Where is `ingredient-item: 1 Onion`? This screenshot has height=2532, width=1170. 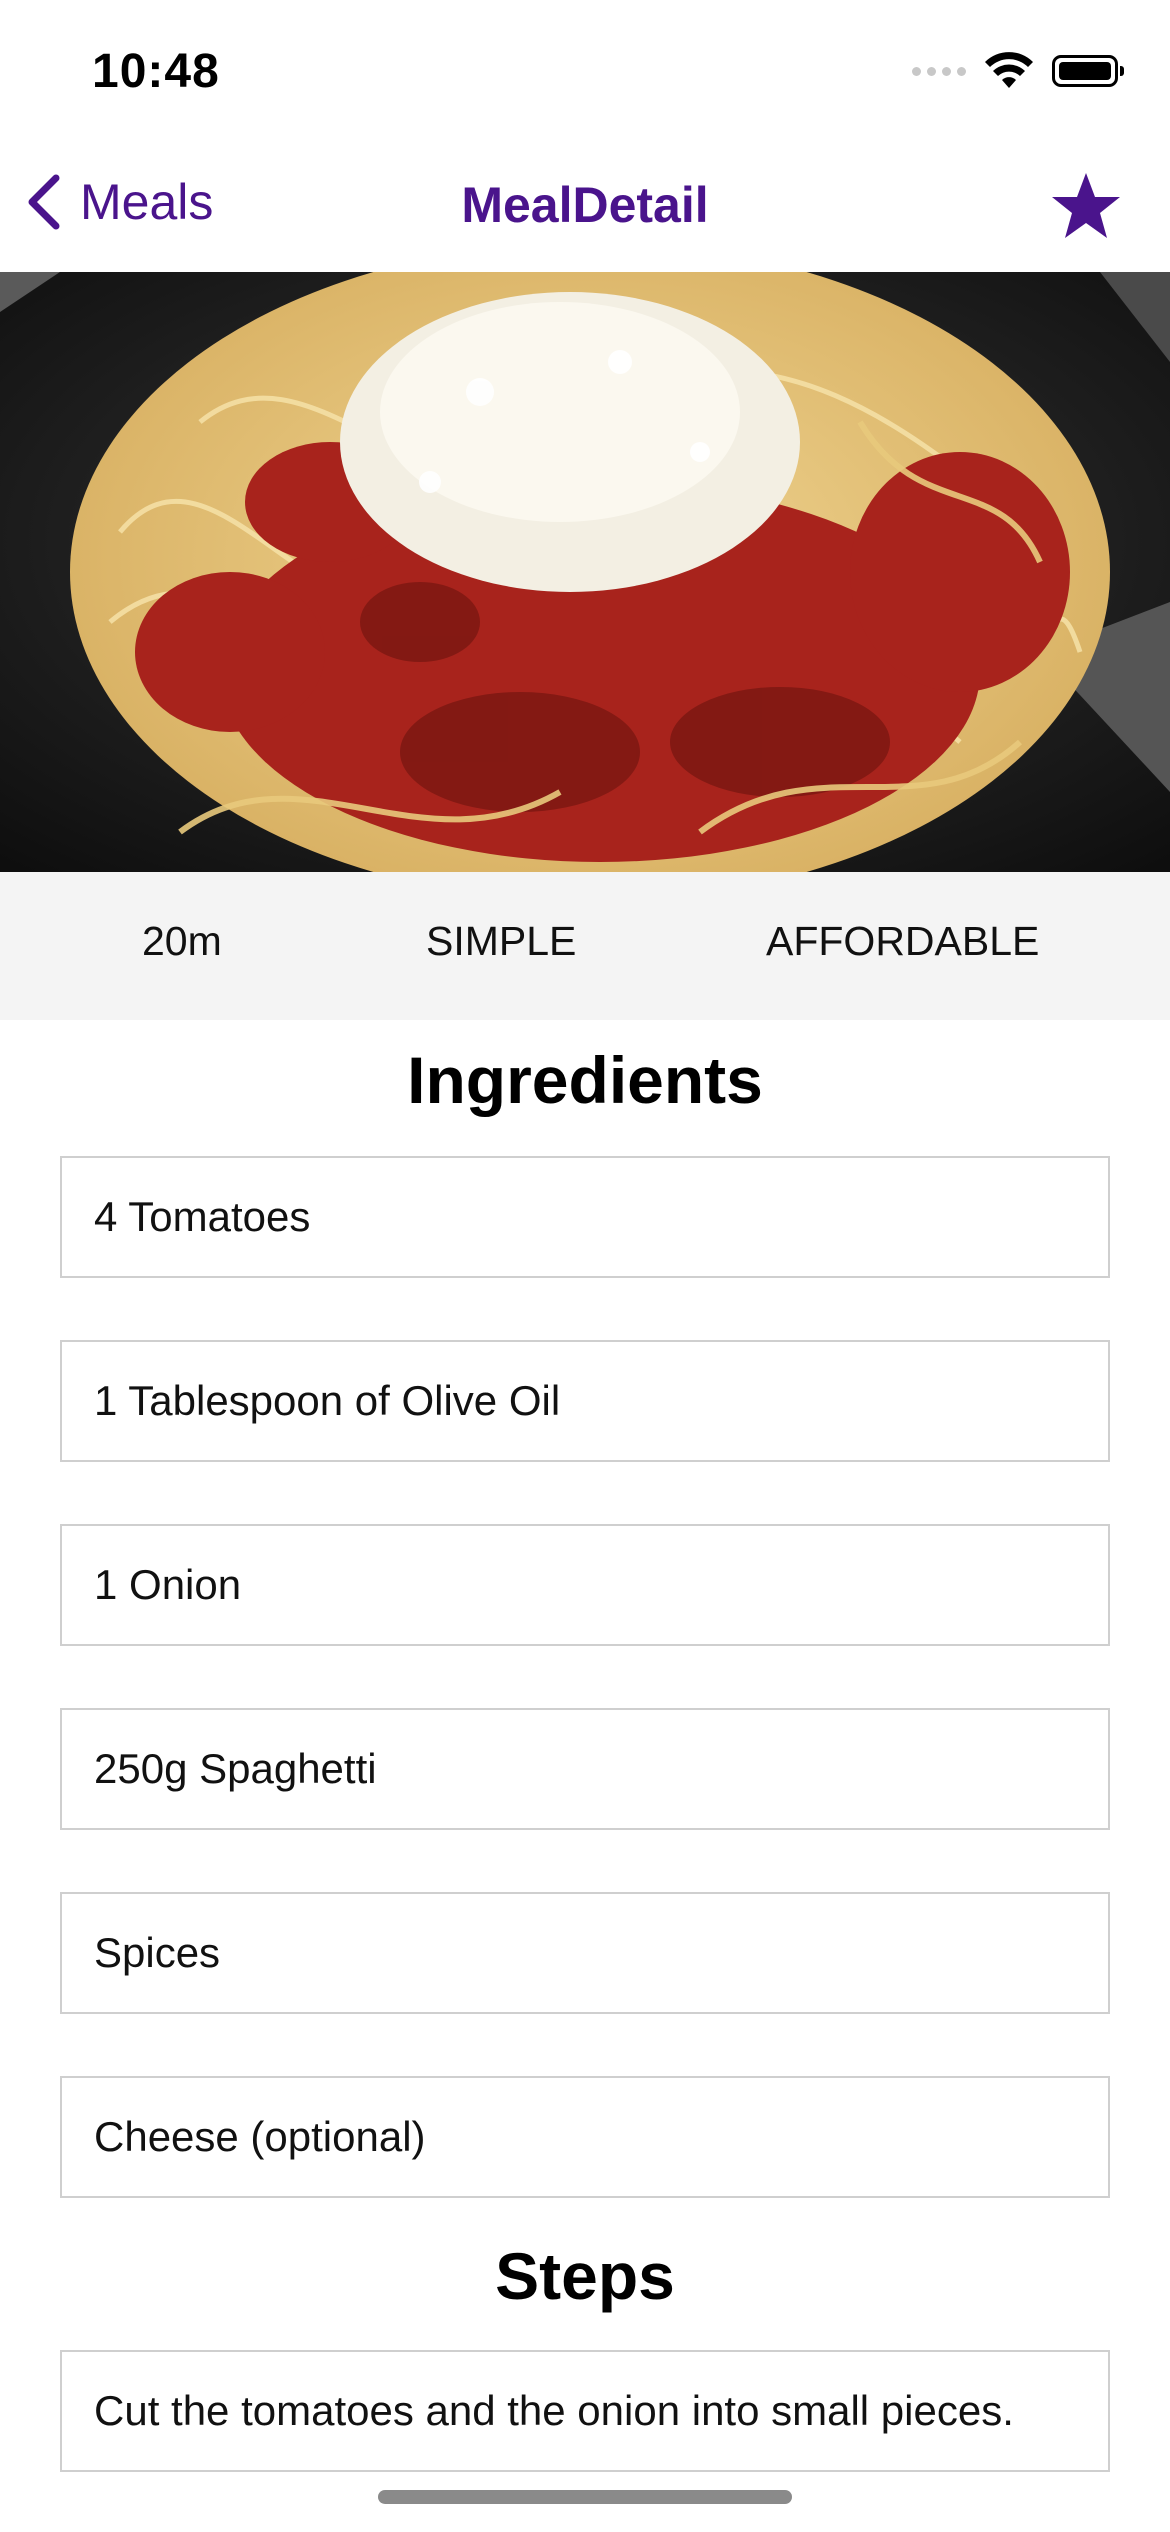
ingredient-item: 1 Onion is located at coordinates (585, 1585).